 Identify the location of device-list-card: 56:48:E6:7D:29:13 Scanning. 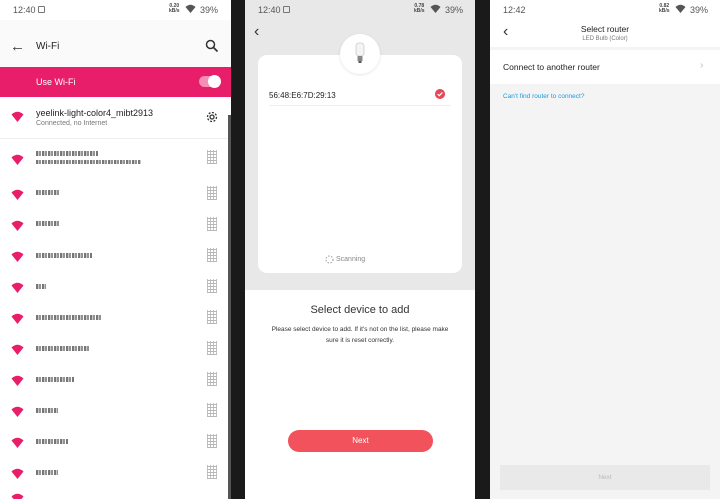
(360, 164).